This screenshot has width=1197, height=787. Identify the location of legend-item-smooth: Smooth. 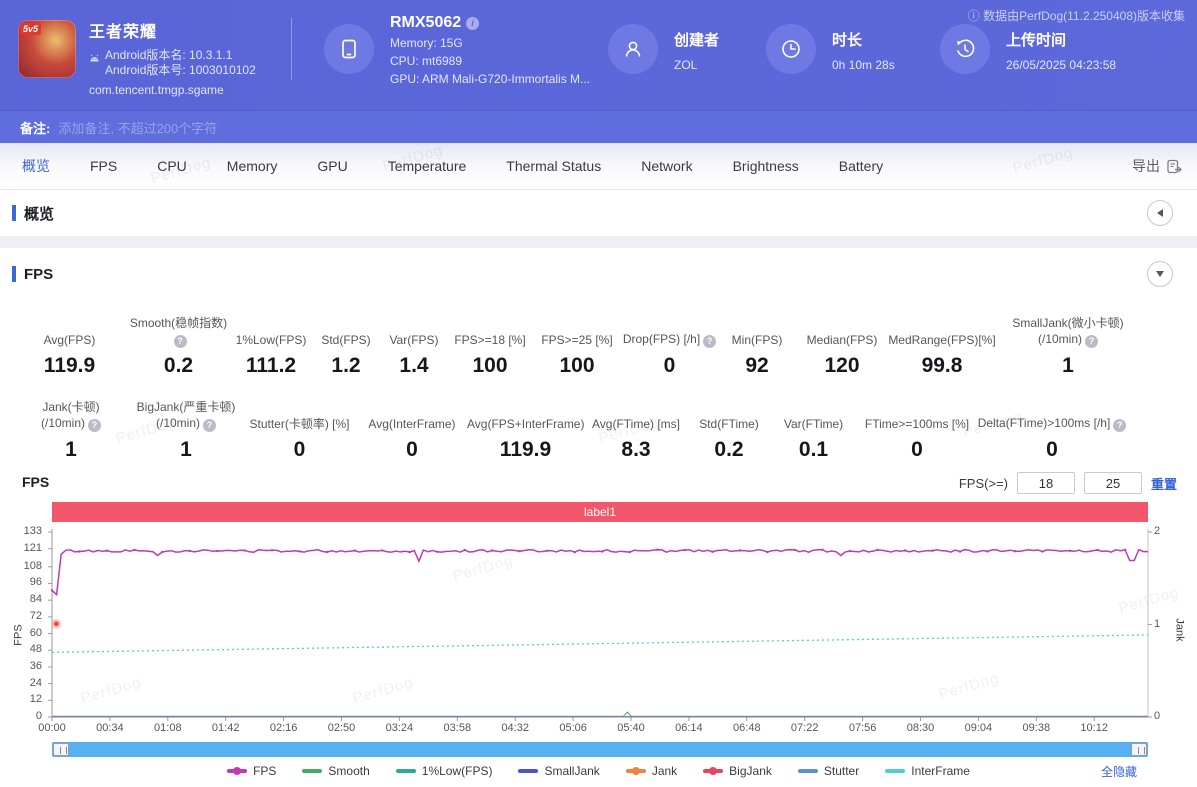
(336, 770).